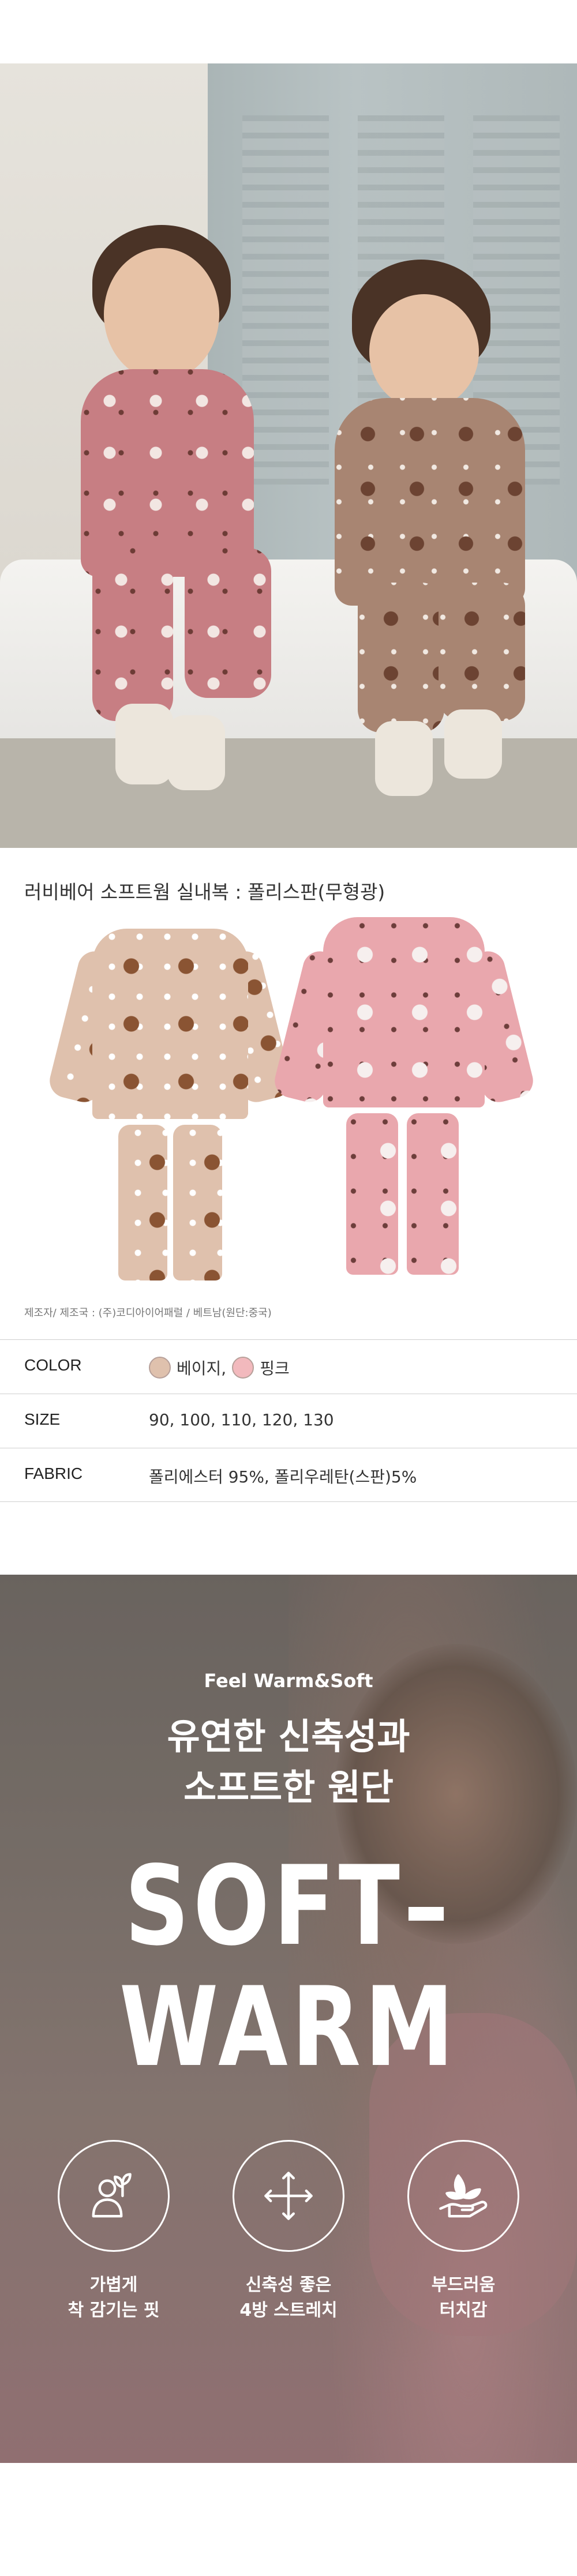 This screenshot has height=2576, width=577. Describe the element at coordinates (148, 1313) in the screenshot. I see `manufacturer-note: 제조자/ 제조국 : (주)코디아이어패럴 / 베트남(원단:중국)` at that location.